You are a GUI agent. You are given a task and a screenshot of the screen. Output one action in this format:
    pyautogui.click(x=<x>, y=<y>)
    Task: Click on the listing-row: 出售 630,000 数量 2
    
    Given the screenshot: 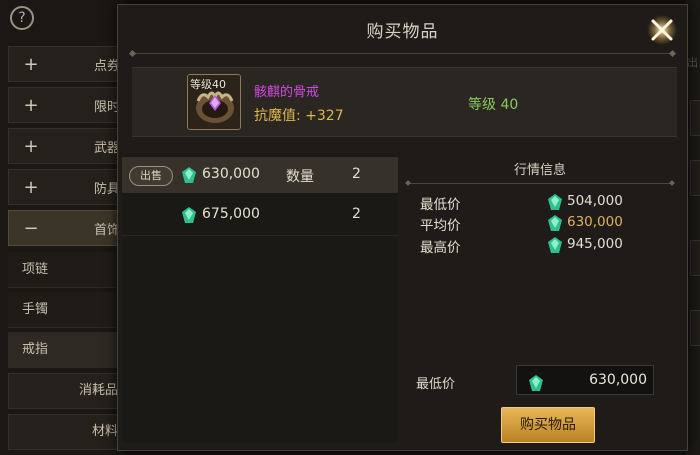 What is the action you would take?
    pyautogui.click(x=260, y=175)
    